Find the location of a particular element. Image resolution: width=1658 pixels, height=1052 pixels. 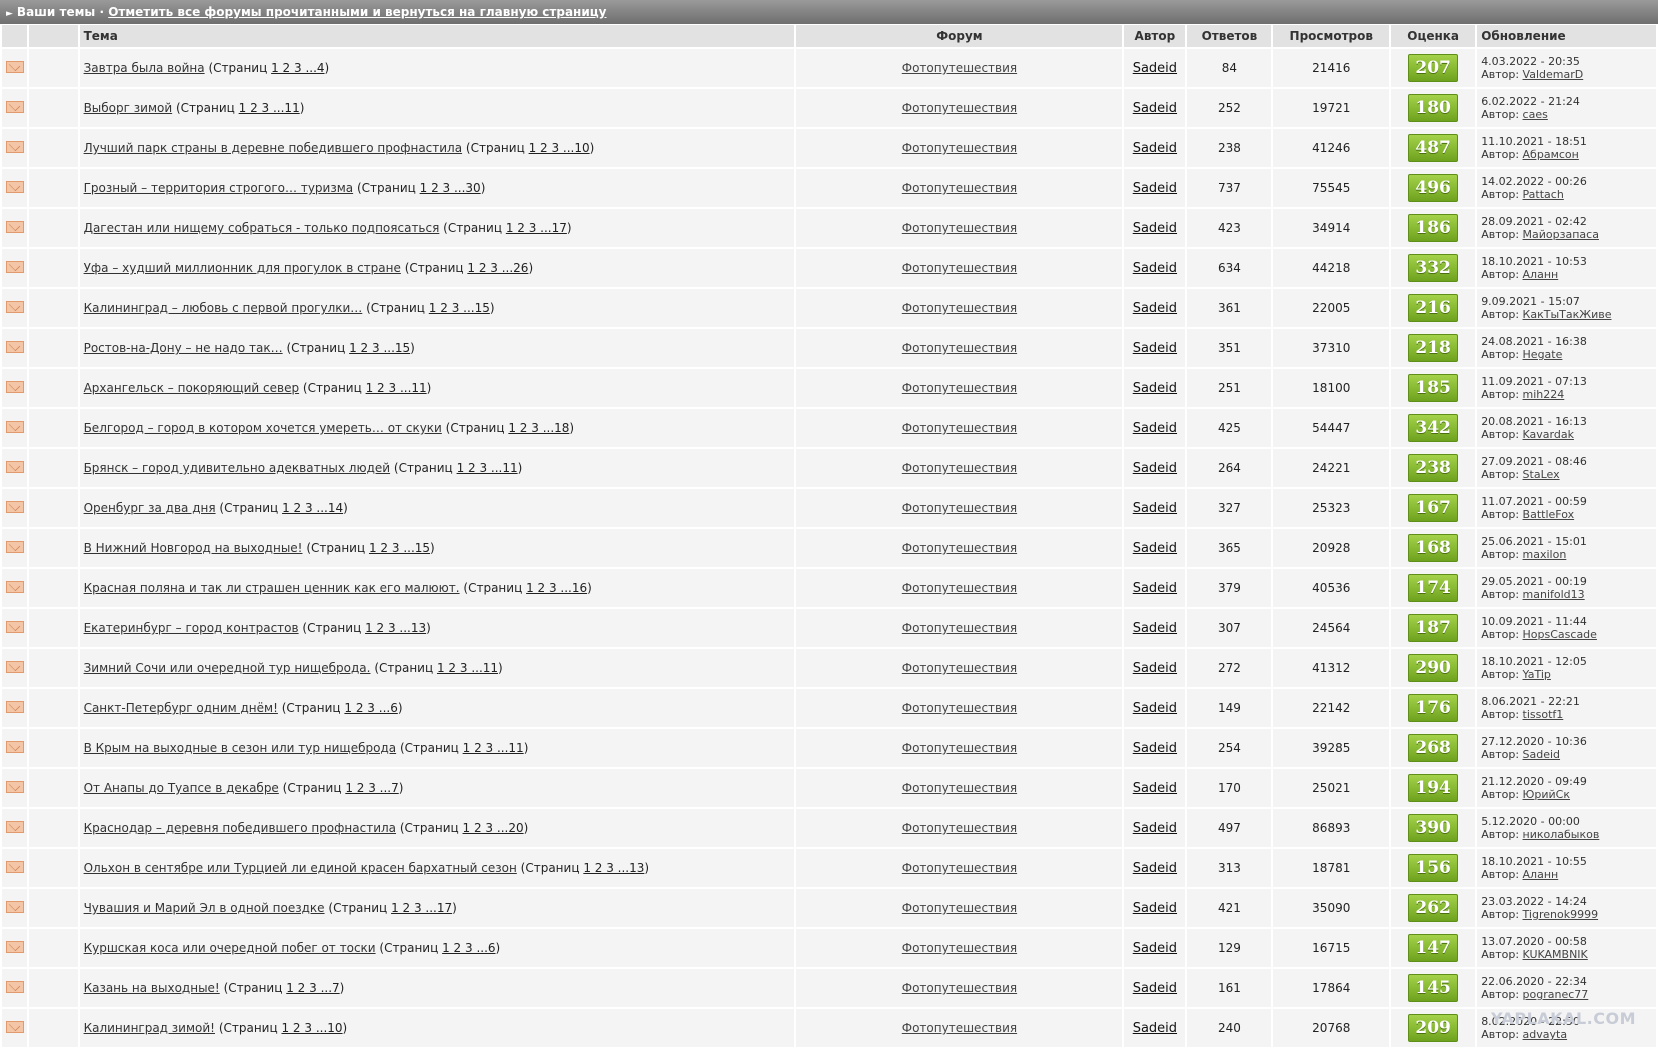

header-author: Автор is located at coordinates (1155, 36).